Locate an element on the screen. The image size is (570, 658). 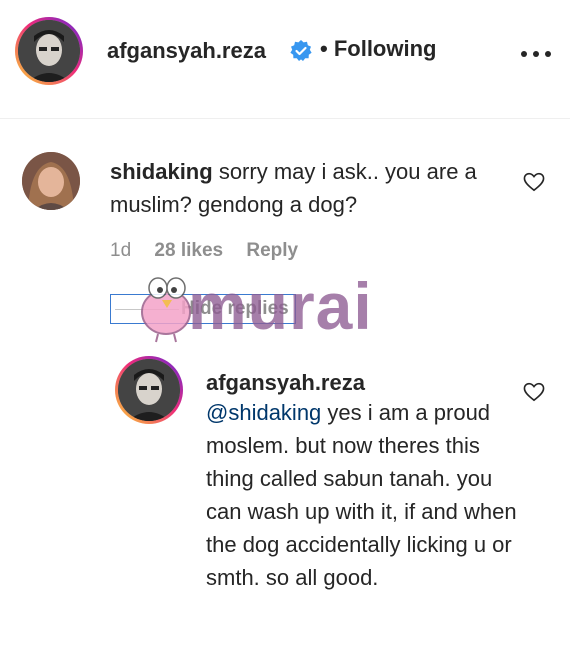
header-avatar is located at coordinates (49, 51).